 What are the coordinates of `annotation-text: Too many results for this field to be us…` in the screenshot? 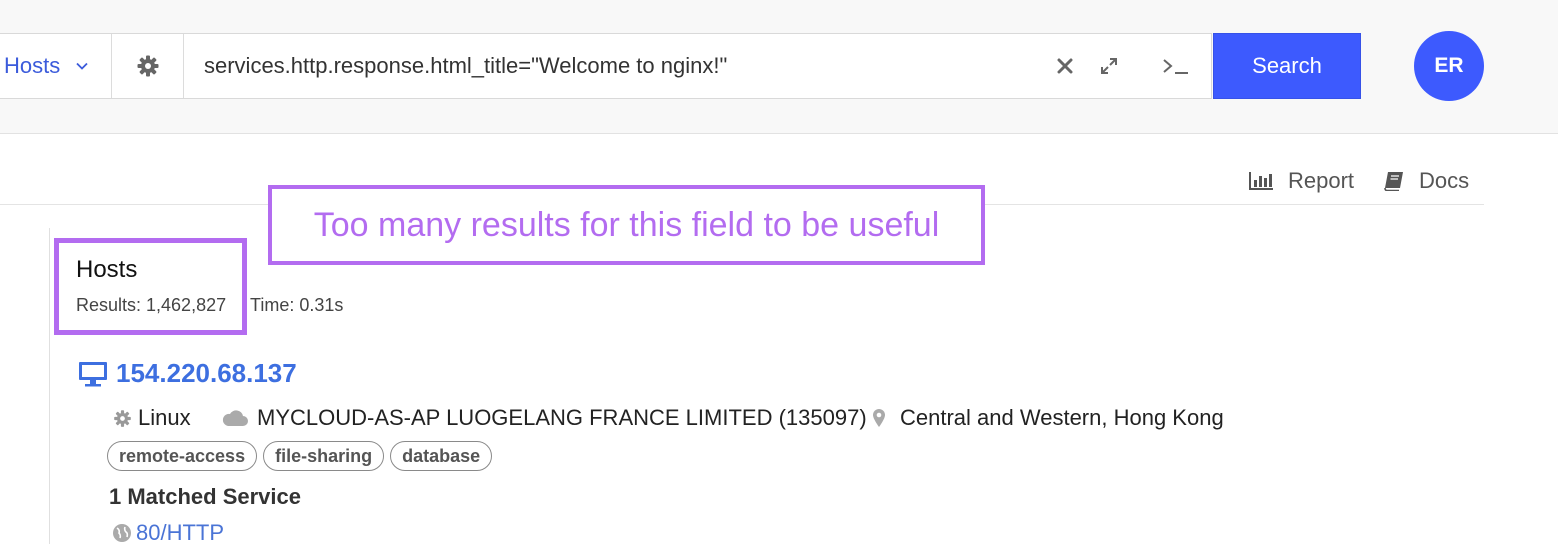 It's located at (626, 224).